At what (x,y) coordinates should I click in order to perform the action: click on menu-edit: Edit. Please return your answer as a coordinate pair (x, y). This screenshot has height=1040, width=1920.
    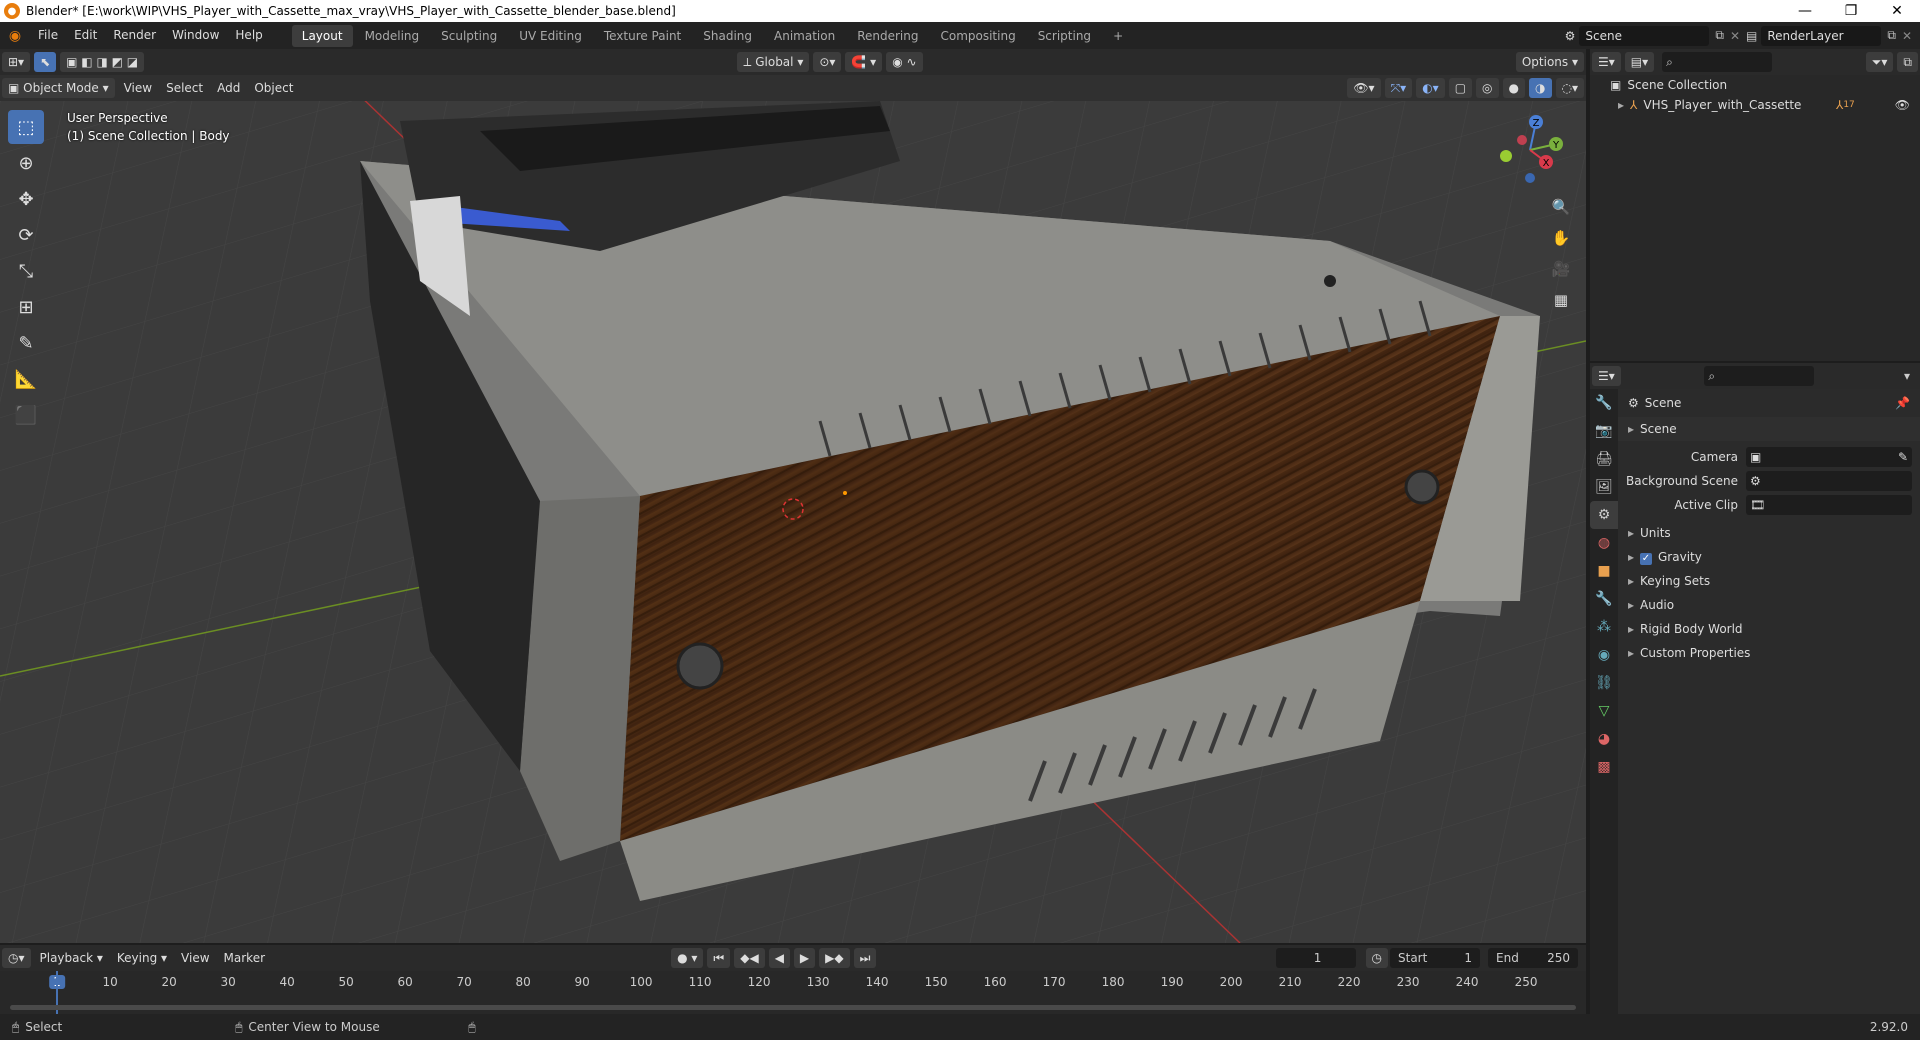
    Looking at the image, I should click on (85, 35).